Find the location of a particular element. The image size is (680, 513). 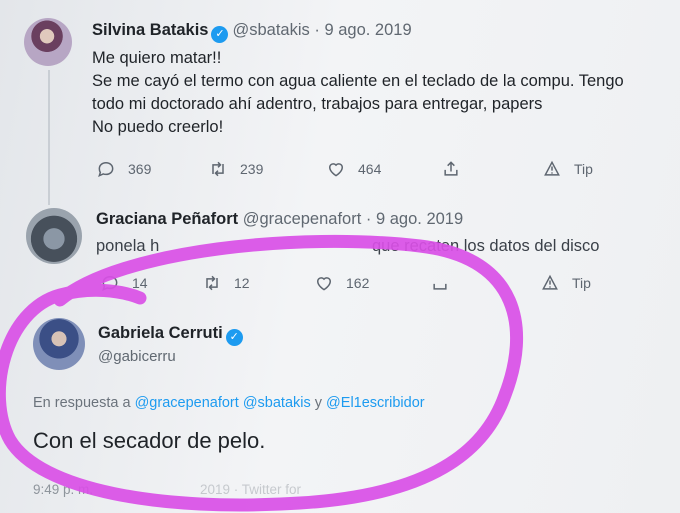

tweet-header: Gabriela Cerruti ✓ is located at coordinates (172, 335).